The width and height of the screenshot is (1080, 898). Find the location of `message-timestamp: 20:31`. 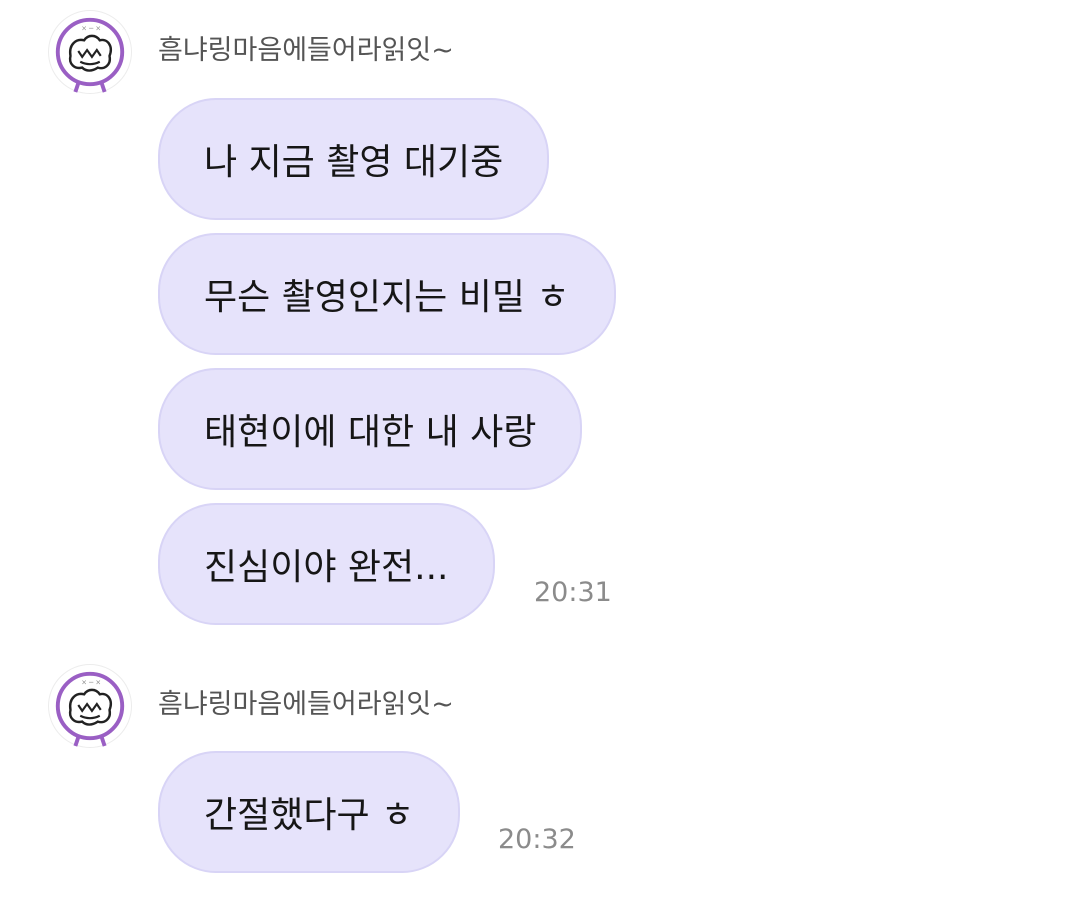

message-timestamp: 20:31 is located at coordinates (573, 592).